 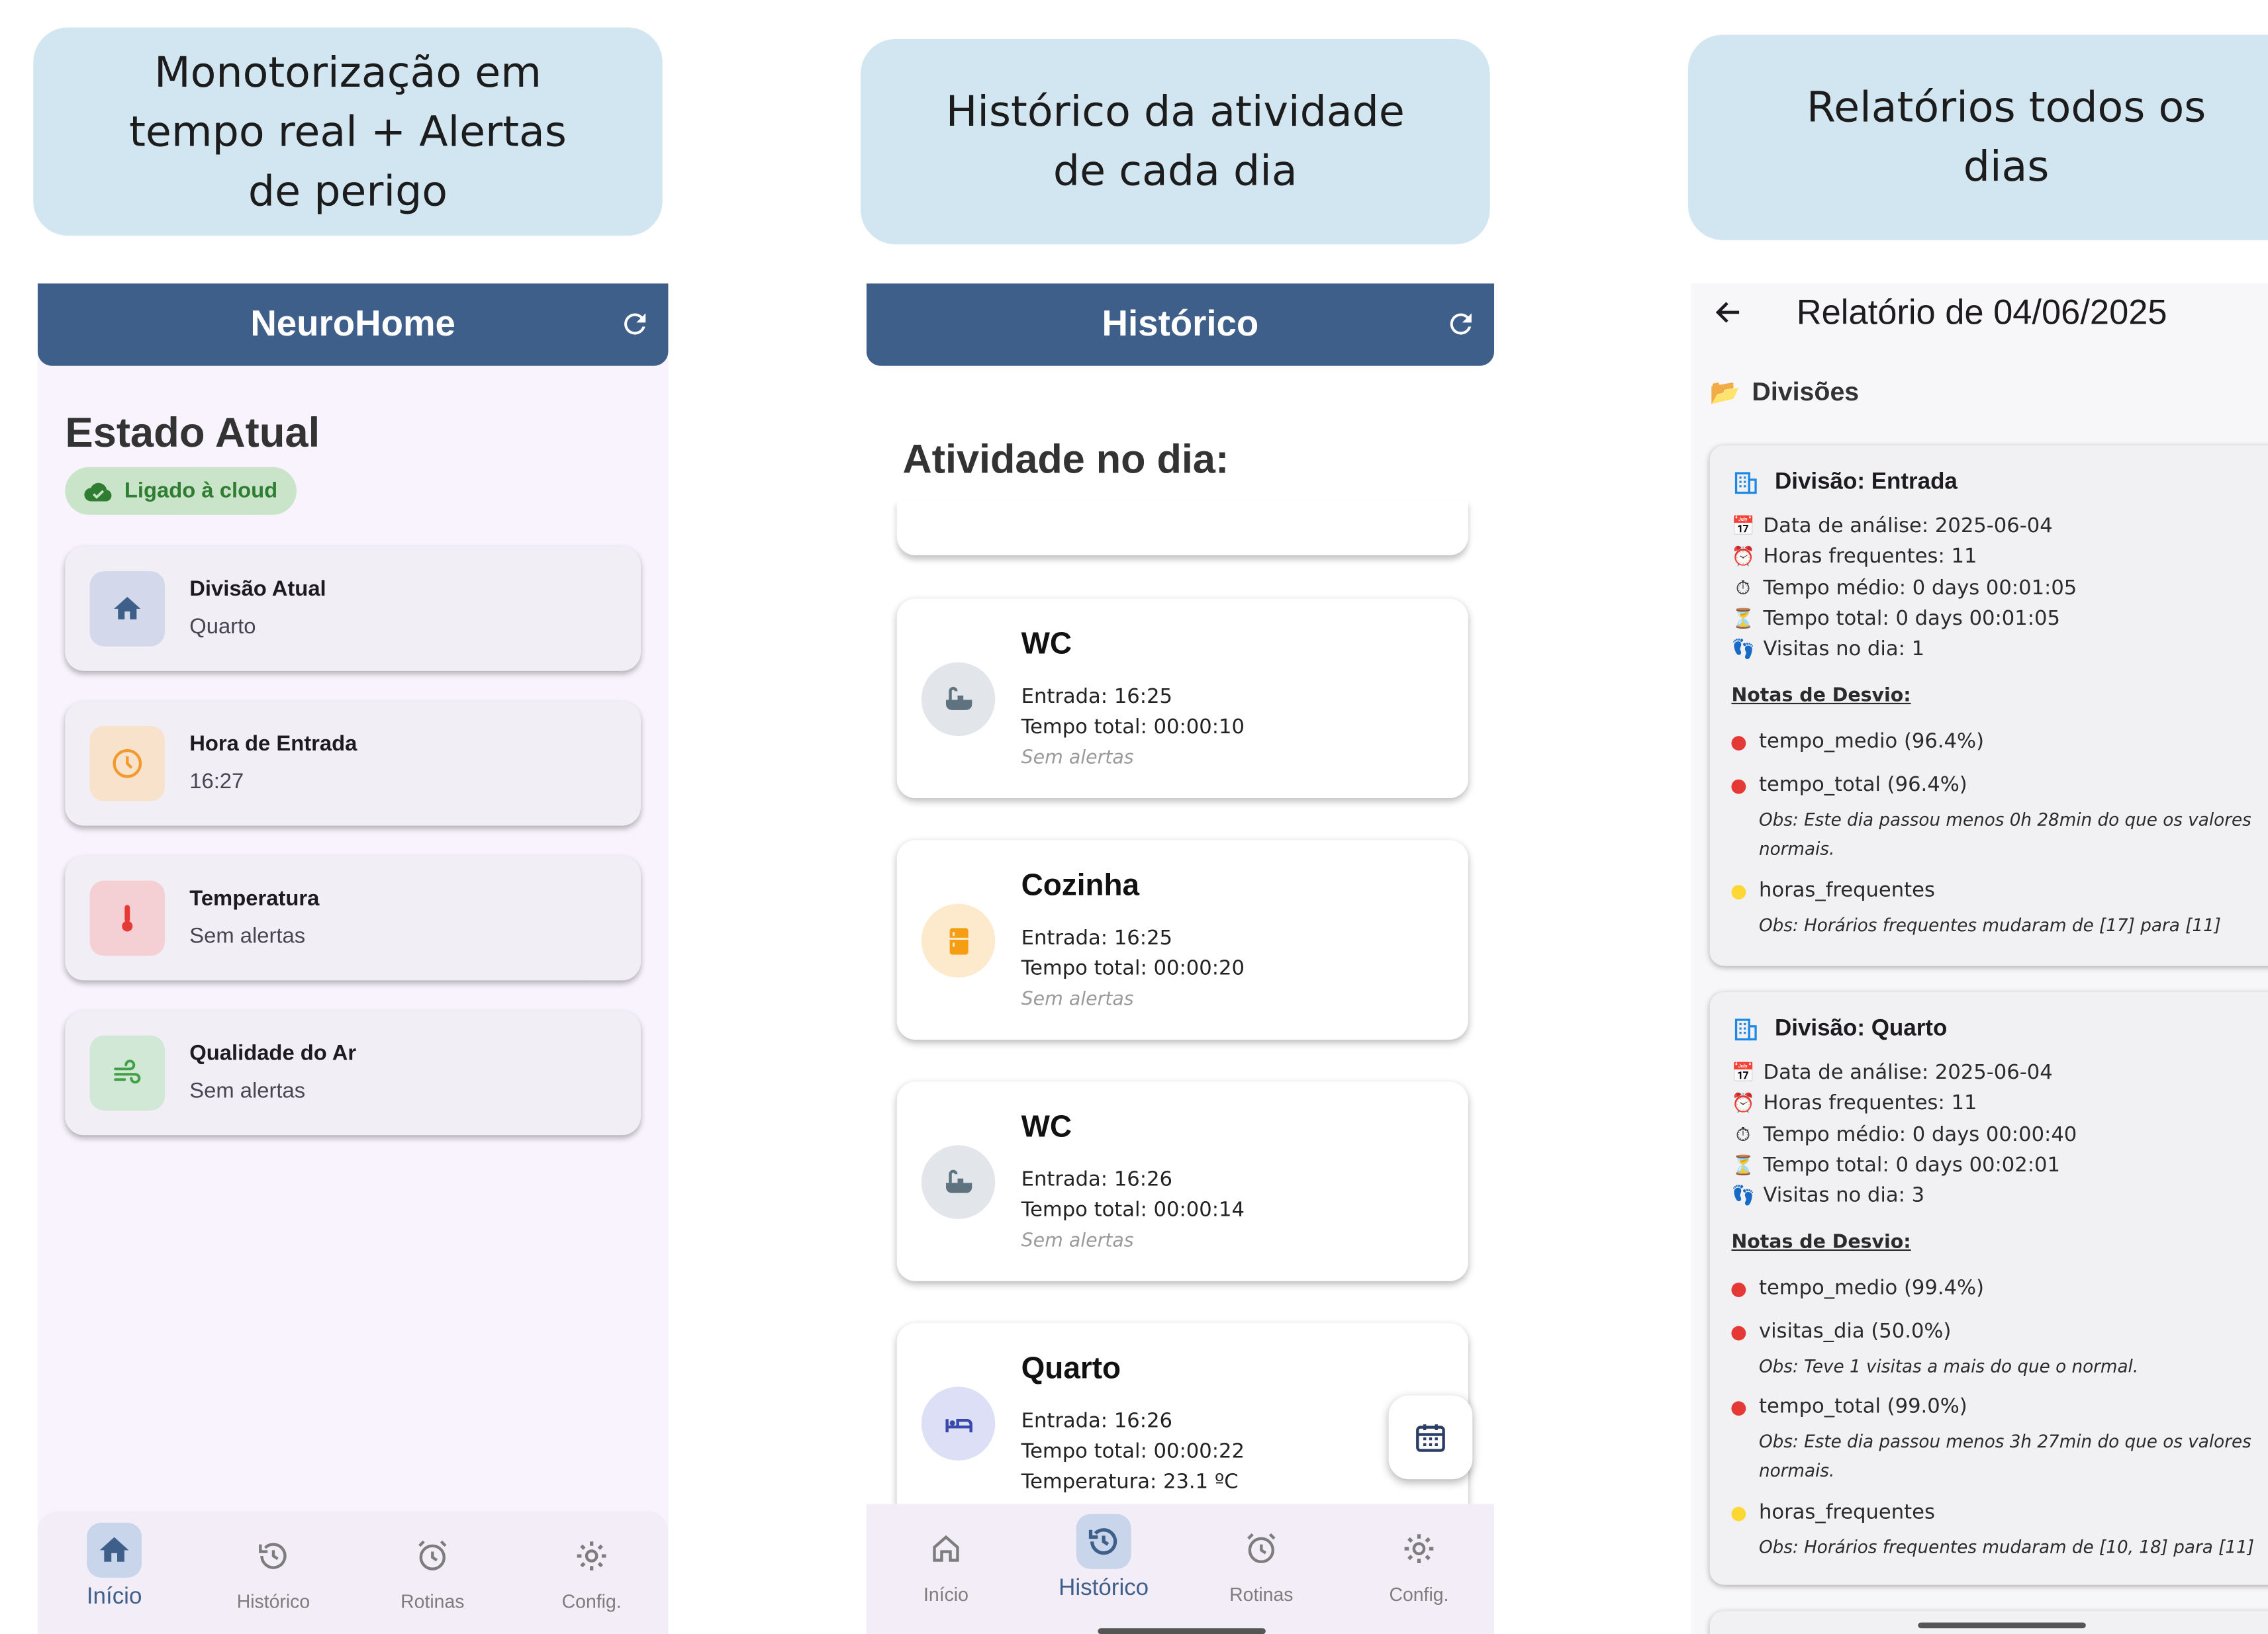 What do you see at coordinates (353, 764) in the screenshot?
I see `entry-time-card: Hora de Entrada 16:27` at bounding box center [353, 764].